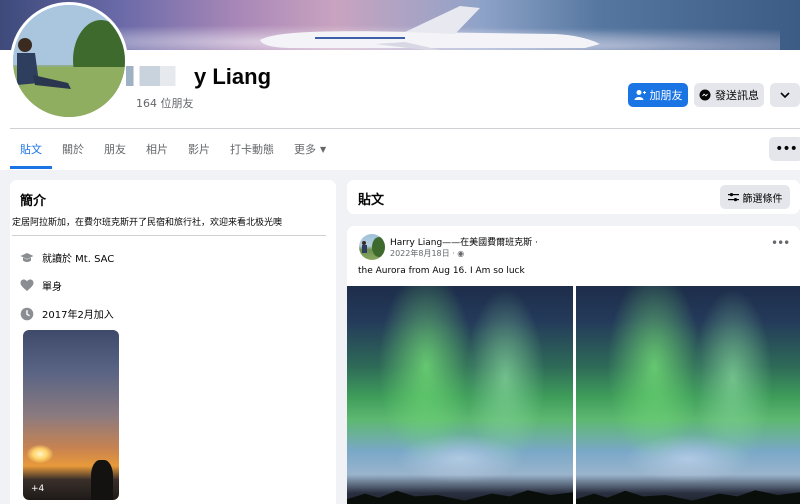 Image resolution: width=800 pixels, height=504 pixels. Describe the element at coordinates (441, 271) in the screenshot. I see `post-text: the Aurora from Aug 16. I Am so luck` at that location.